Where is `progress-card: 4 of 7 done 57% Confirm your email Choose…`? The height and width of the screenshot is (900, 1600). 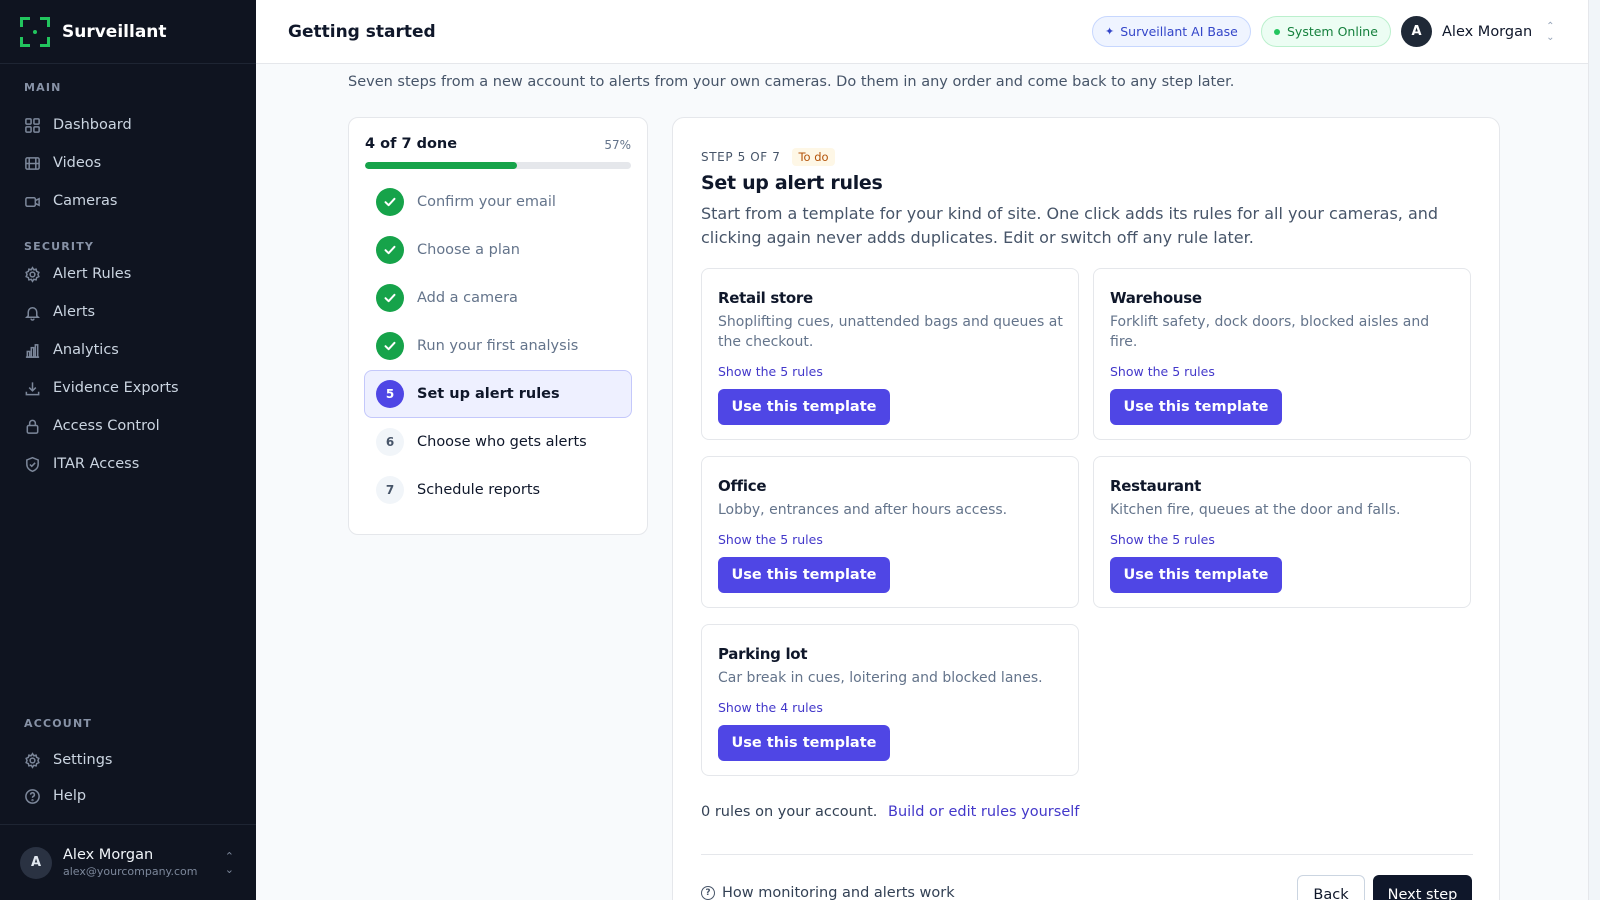 progress-card: 4 of 7 done 57% Confirm your email Choose… is located at coordinates (498, 326).